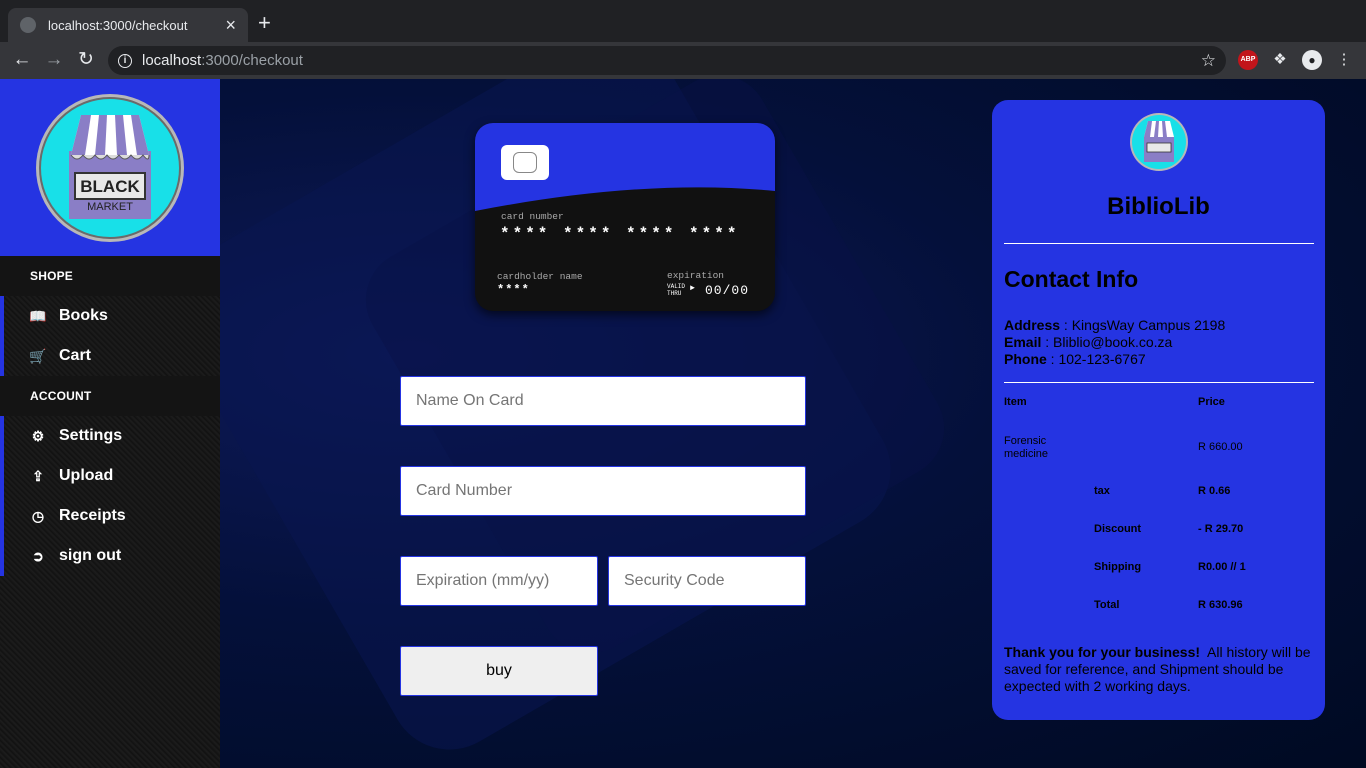 The height and width of the screenshot is (768, 1366). I want to click on phone-line: Phone : 102-123-6767, so click(1075, 359).